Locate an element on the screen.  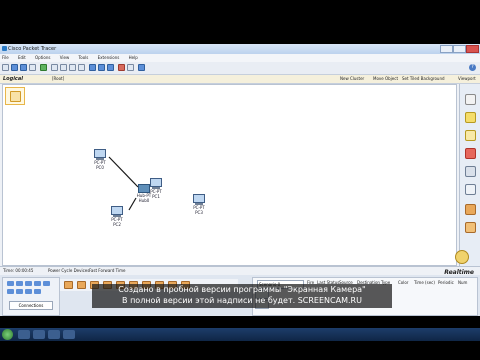
windows-taskbar is located at coordinates (240, 334).